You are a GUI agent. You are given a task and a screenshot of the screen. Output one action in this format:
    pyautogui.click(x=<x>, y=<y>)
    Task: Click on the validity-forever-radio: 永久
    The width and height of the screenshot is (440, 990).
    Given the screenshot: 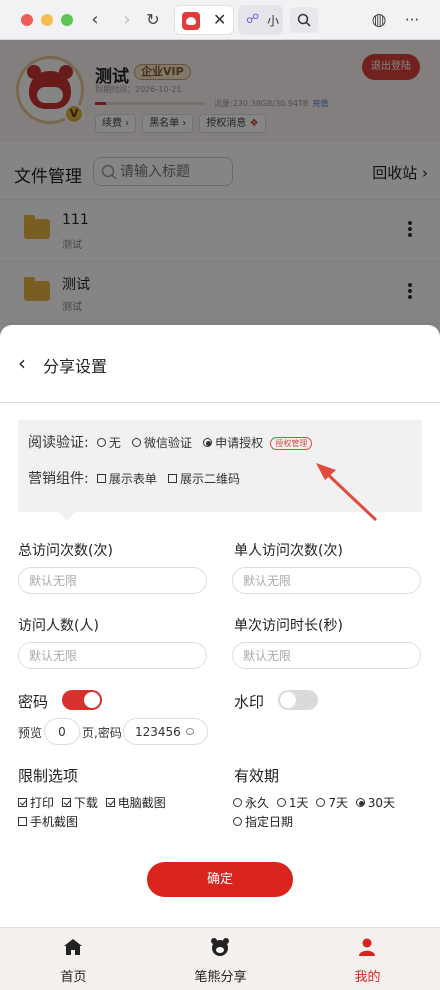 What is the action you would take?
    pyautogui.click(x=251, y=803)
    